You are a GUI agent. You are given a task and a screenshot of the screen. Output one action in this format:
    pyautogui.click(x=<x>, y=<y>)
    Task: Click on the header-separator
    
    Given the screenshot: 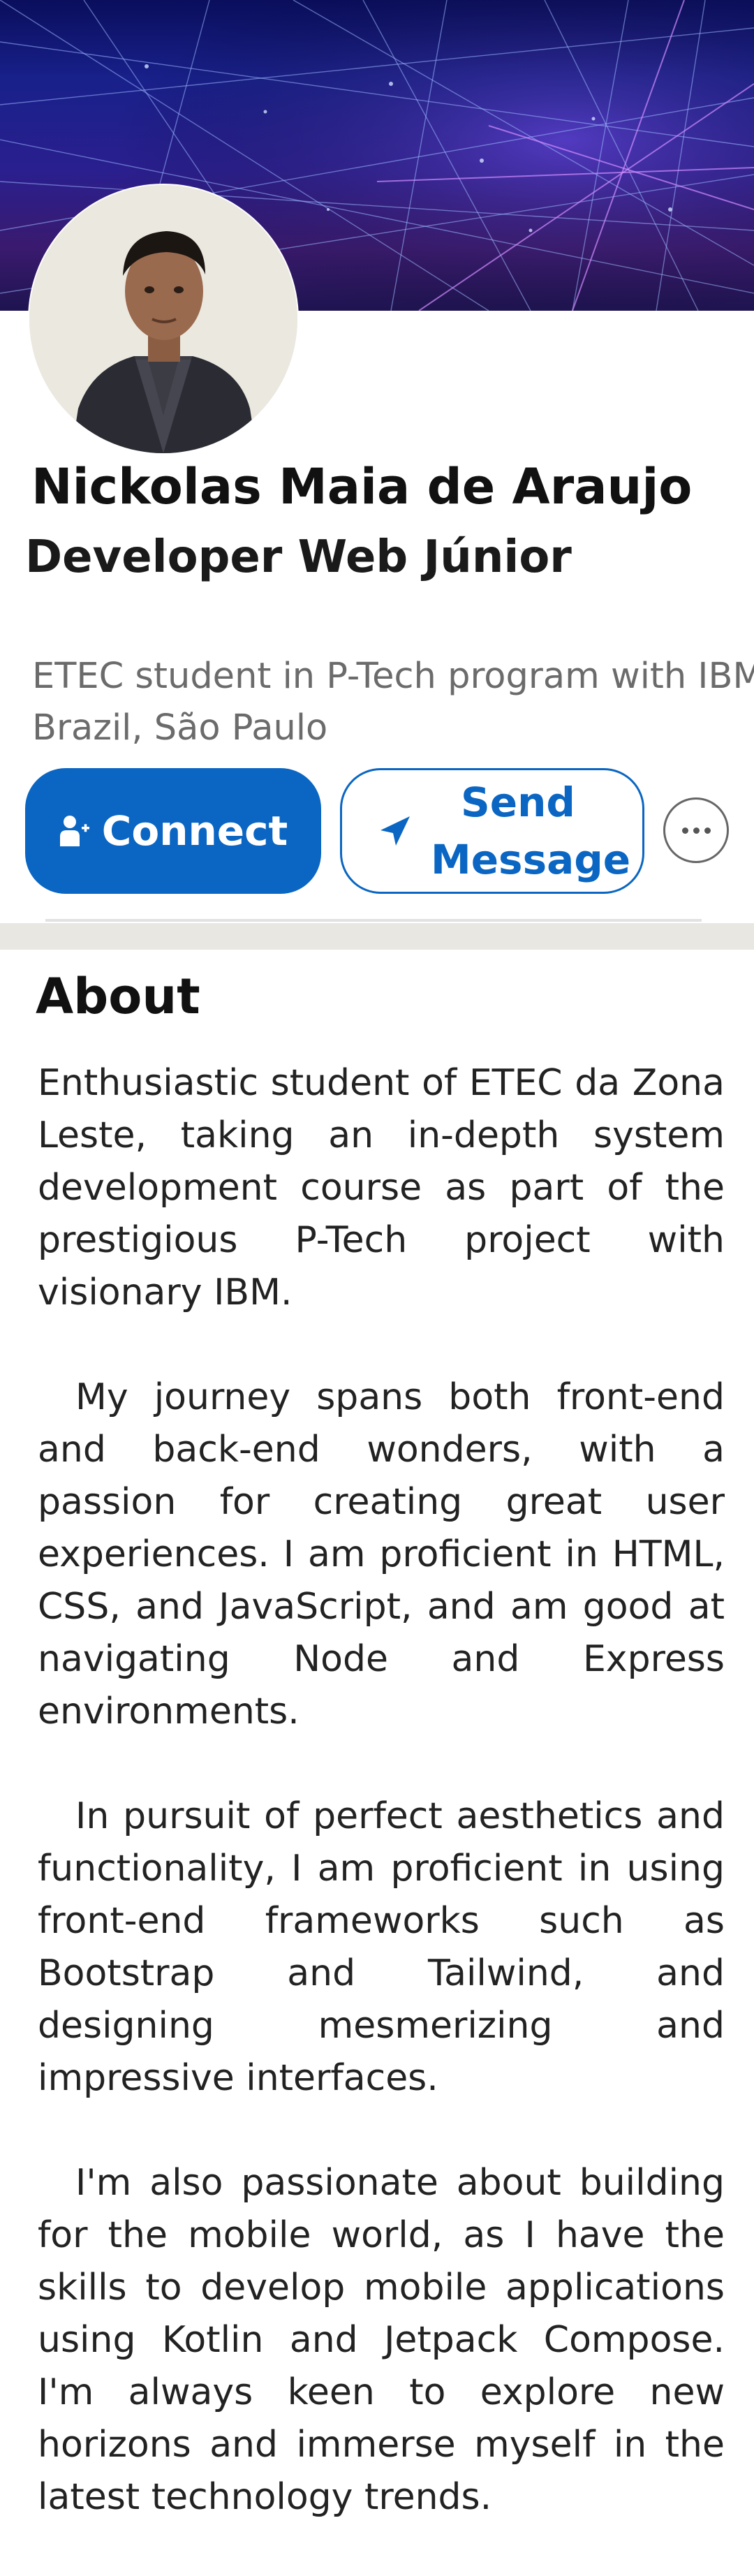 What is the action you would take?
    pyautogui.click(x=373, y=920)
    